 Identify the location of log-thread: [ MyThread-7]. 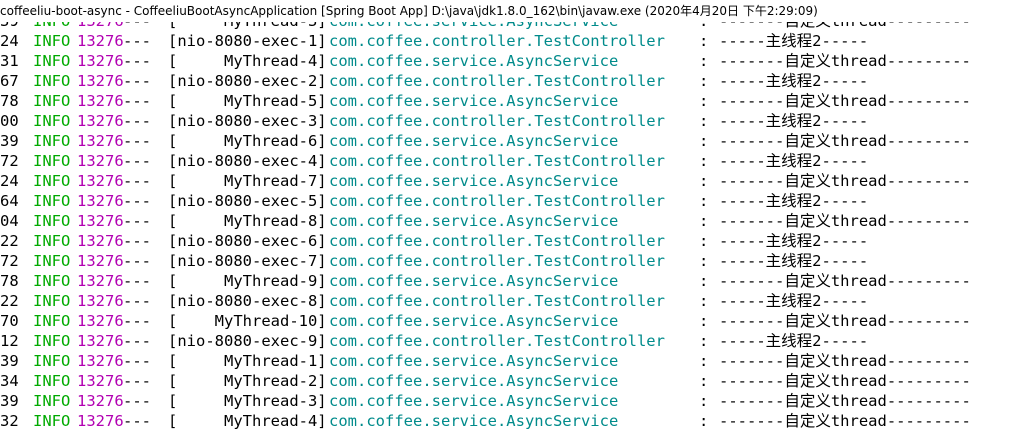
(247, 181).